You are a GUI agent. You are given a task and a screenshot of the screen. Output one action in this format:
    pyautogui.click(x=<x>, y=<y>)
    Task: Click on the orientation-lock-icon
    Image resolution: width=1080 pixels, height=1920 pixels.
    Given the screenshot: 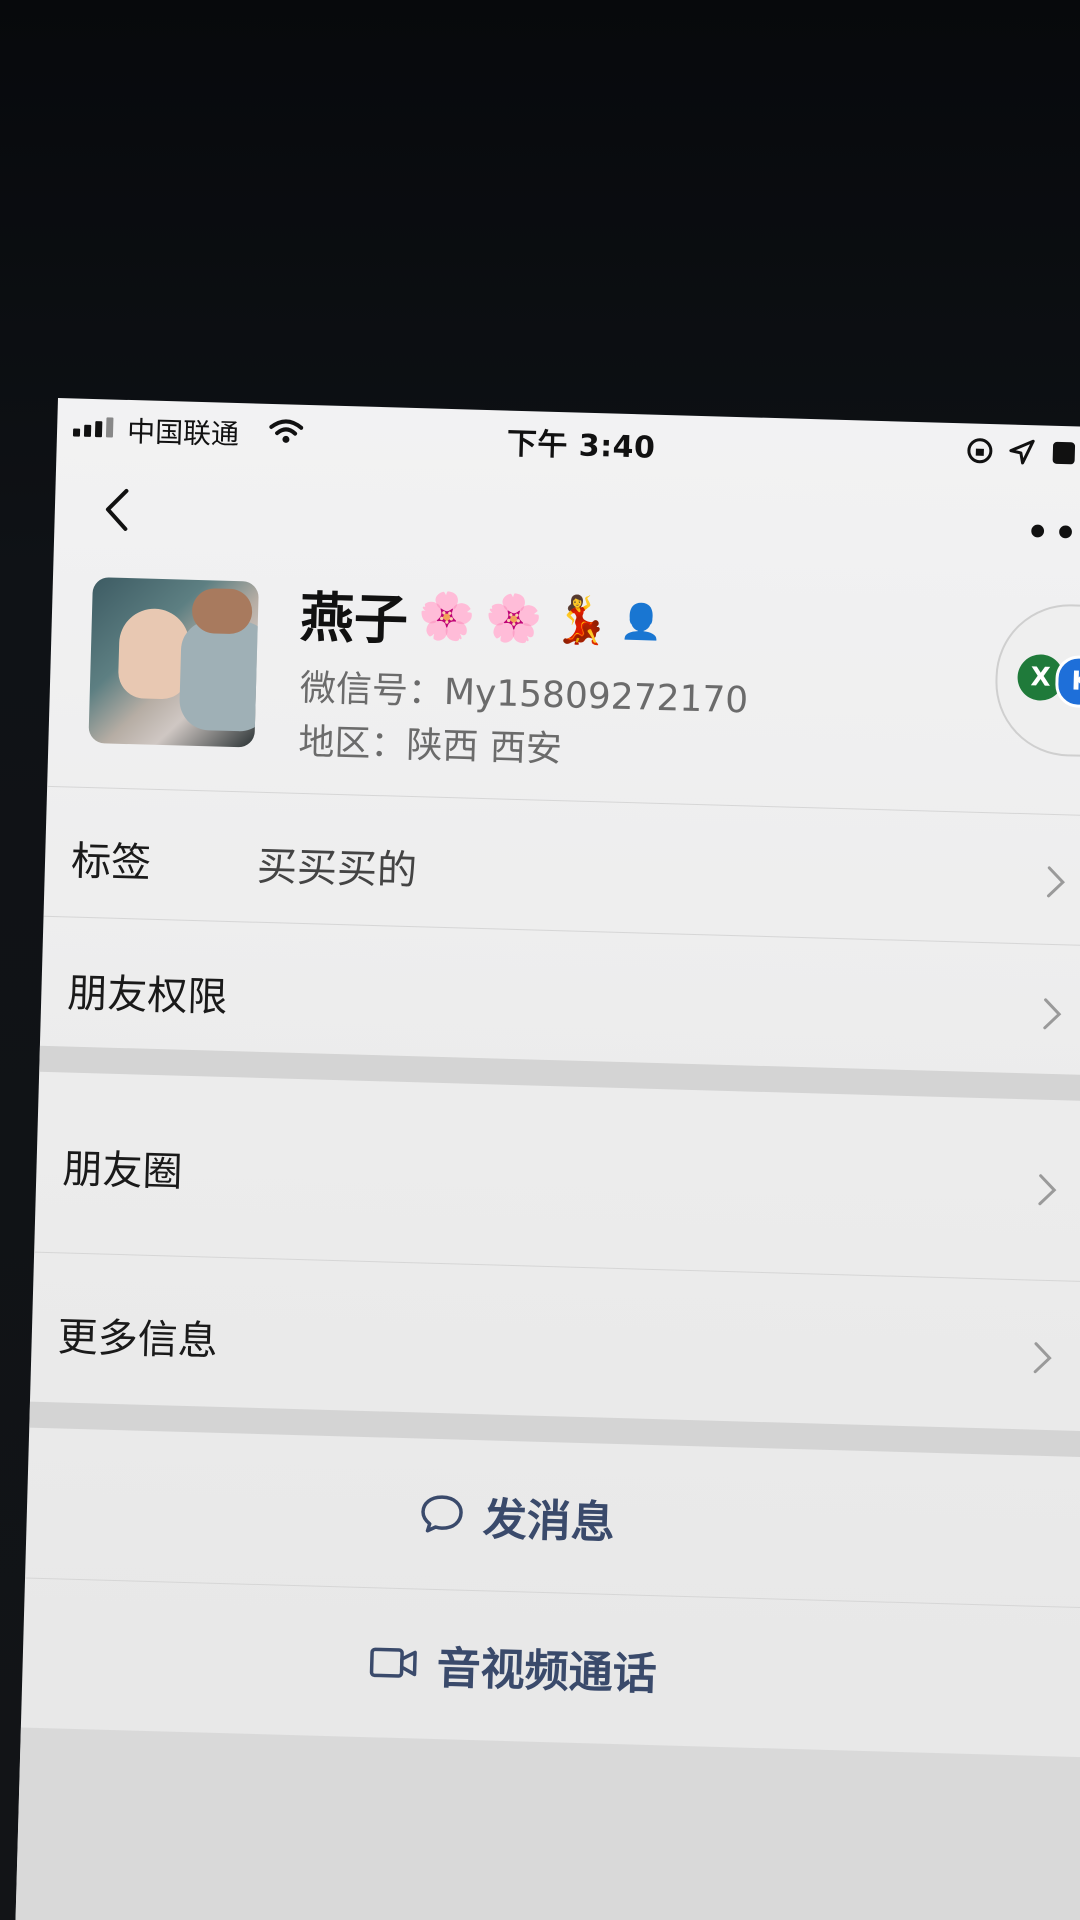 What is the action you would take?
    pyautogui.click(x=980, y=451)
    